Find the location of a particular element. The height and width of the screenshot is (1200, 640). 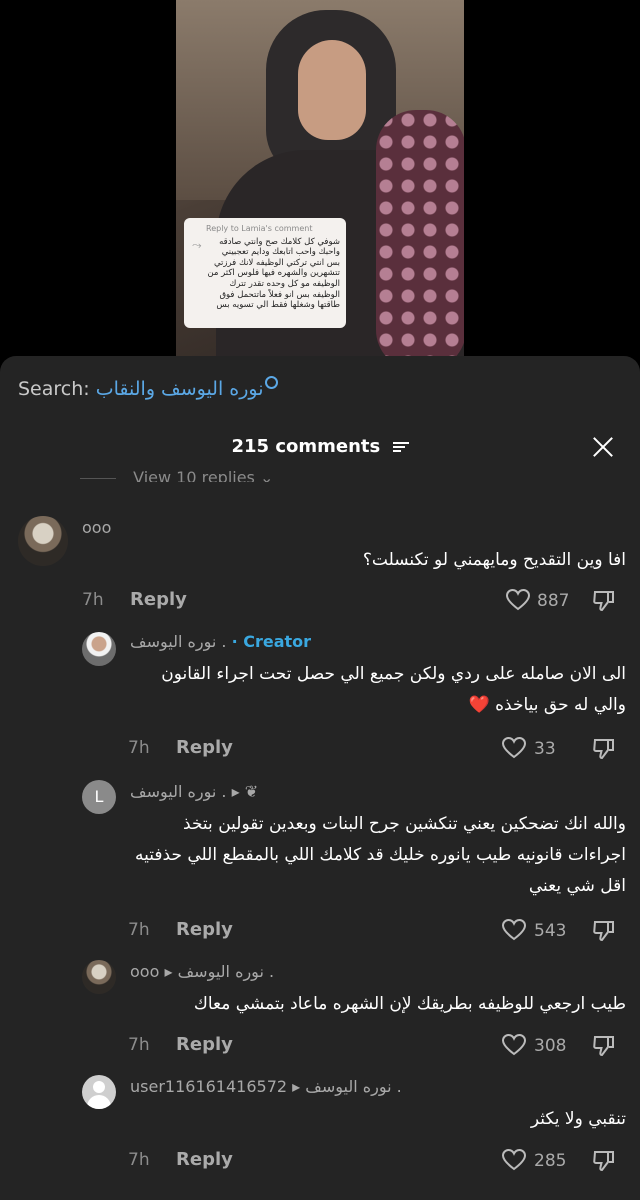

like-count: 543 is located at coordinates (550, 931).